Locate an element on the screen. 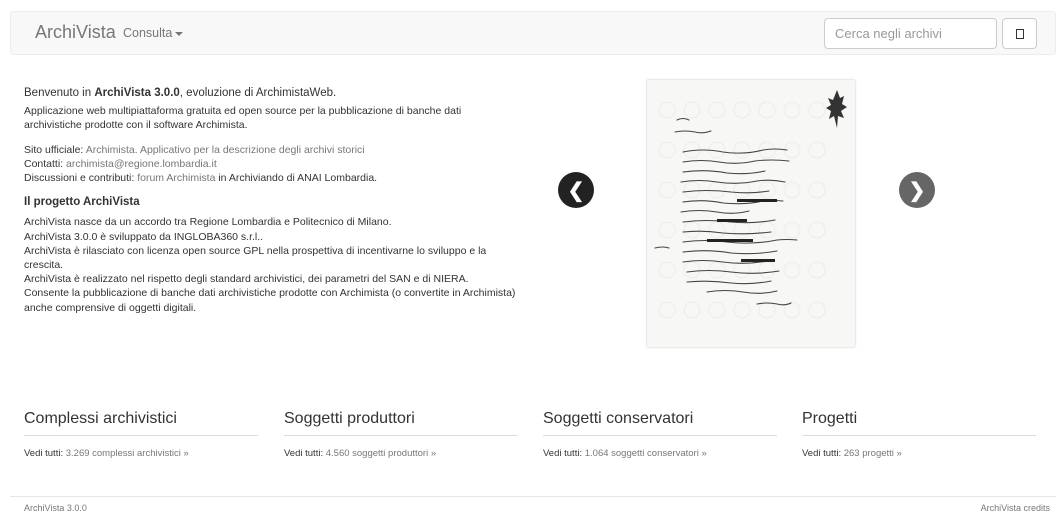 The height and width of the screenshot is (511, 1056). contacts-label: Contatti: is located at coordinates (44, 163).